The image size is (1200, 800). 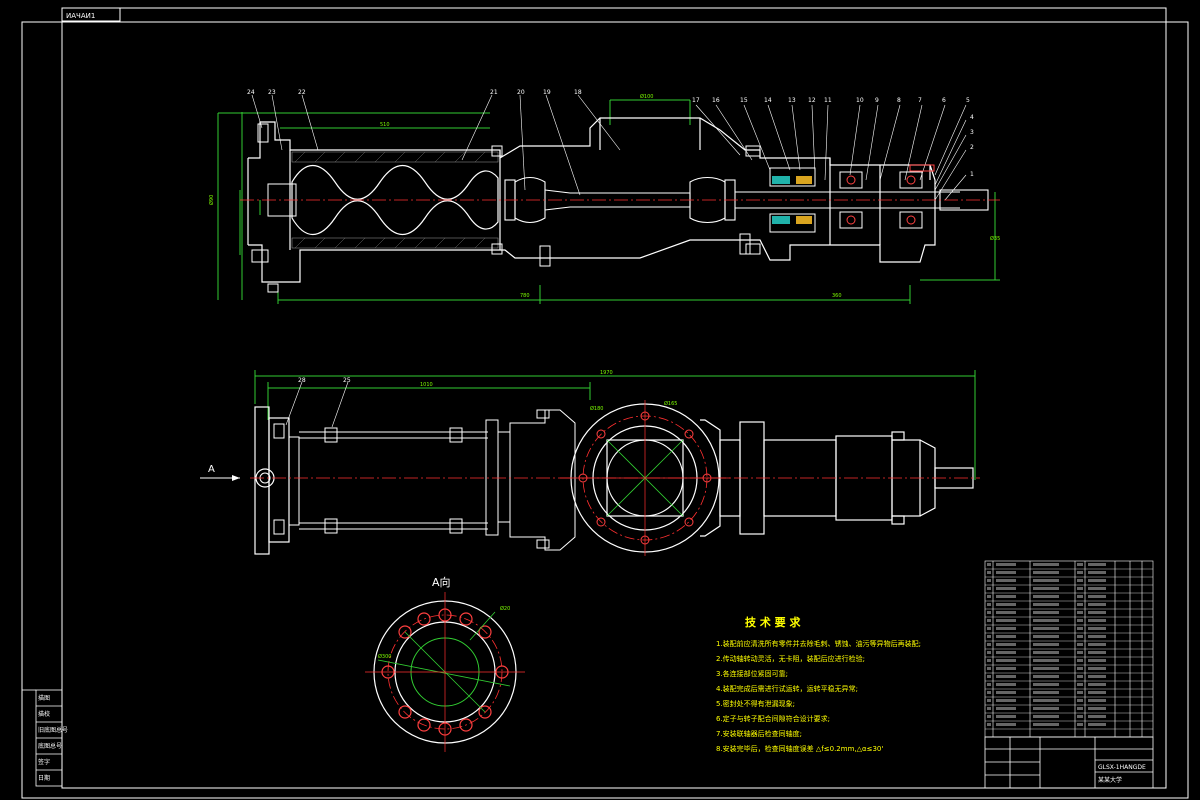 I want to click on tech-title: 技 术 要 求, so click(x=773, y=622).